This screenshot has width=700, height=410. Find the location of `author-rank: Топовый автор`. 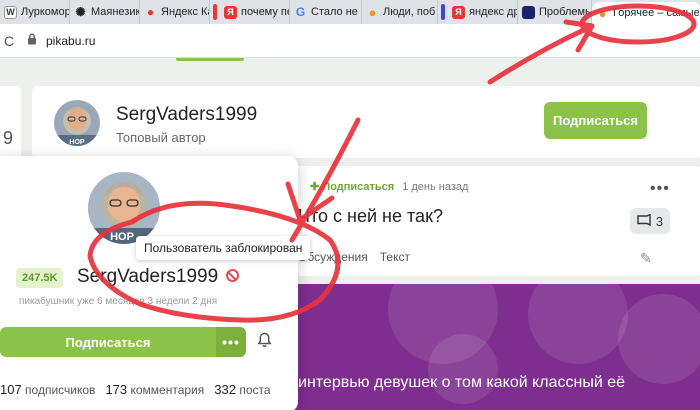

author-rank: Топовый автор is located at coordinates (161, 137).